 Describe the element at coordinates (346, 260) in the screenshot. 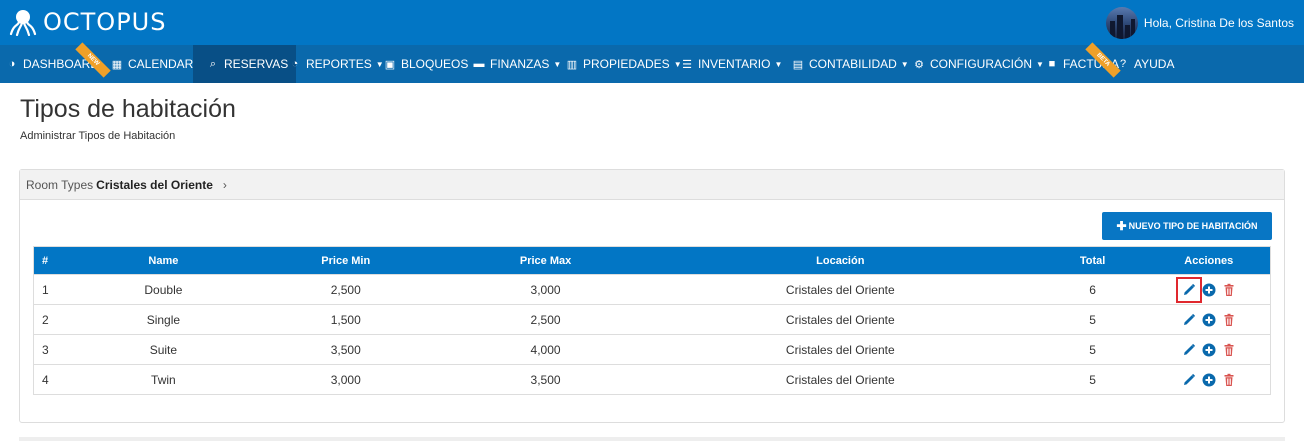

I see `column-header-price-min: Price Min` at that location.